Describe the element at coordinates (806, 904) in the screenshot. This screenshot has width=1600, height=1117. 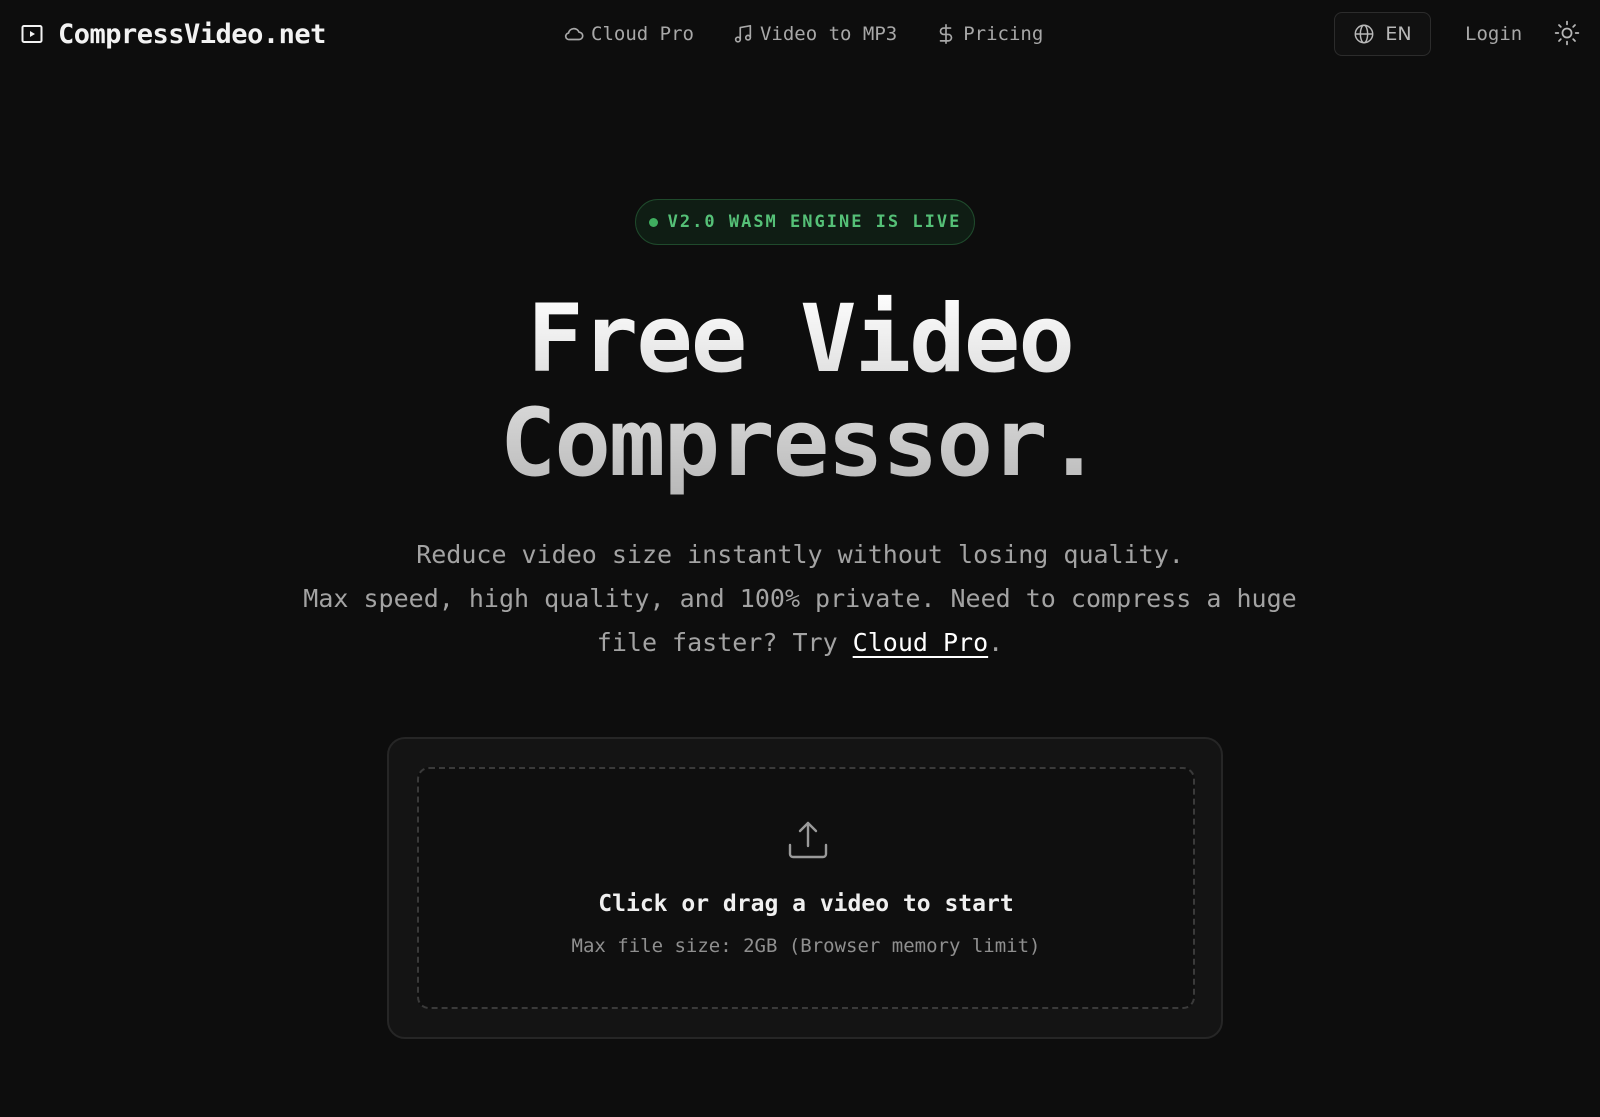
I see `drop-zone-title: Click or drag a video to start` at that location.